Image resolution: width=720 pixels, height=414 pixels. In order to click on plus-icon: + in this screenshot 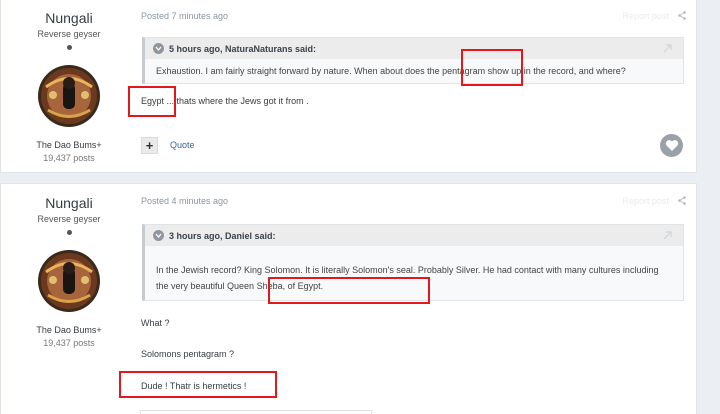, I will do `click(149, 145)`.